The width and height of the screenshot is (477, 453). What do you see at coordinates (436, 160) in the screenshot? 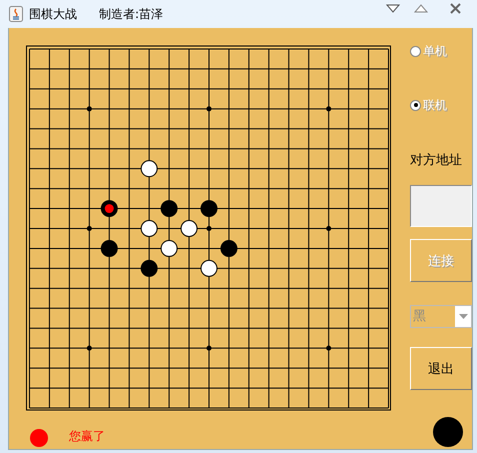
I see `address-label: 对方地址` at bounding box center [436, 160].